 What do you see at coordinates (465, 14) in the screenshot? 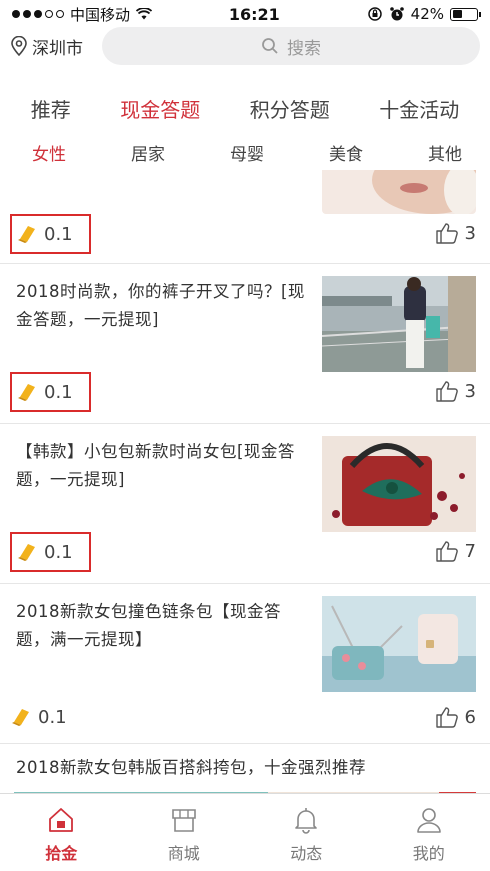
I see `battery-icon` at bounding box center [465, 14].